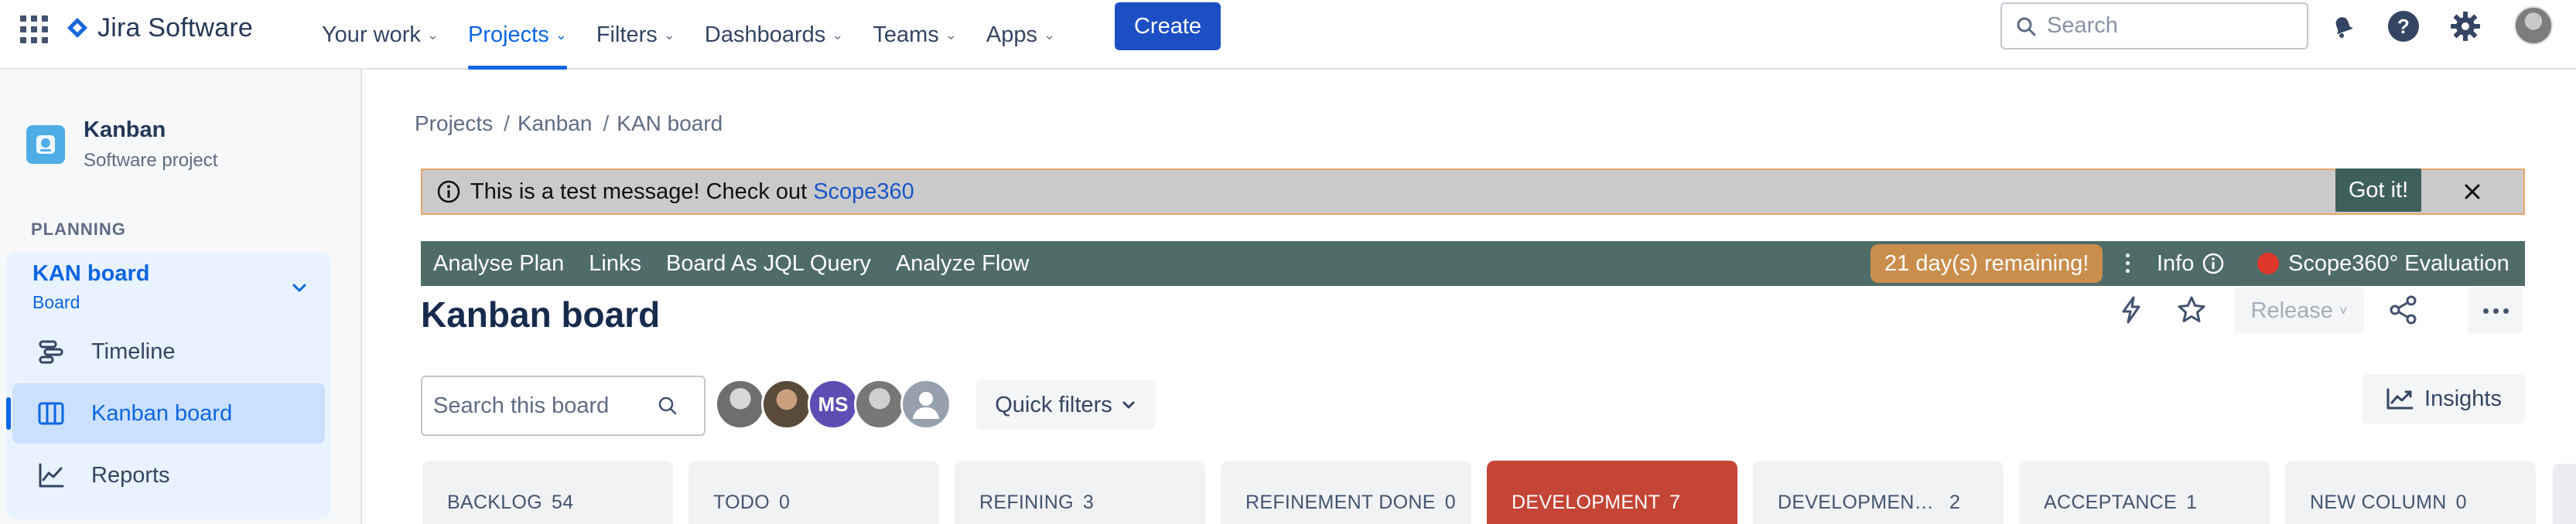  Describe the element at coordinates (77, 28) in the screenshot. I see `jira-diamond-icon` at that location.